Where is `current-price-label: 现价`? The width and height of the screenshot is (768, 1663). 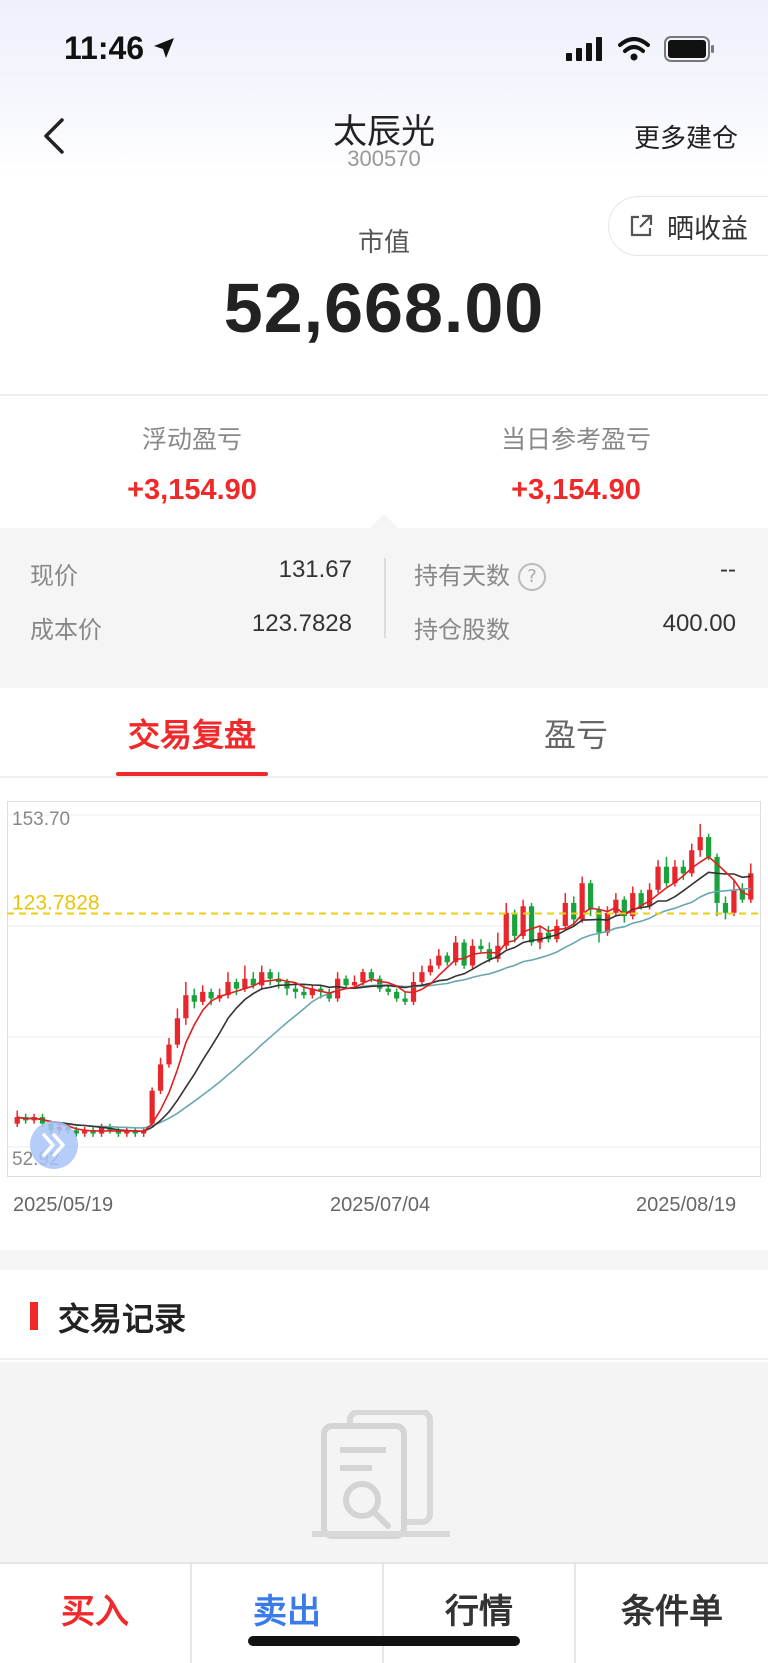
current-price-label: 现价 is located at coordinates (54, 576).